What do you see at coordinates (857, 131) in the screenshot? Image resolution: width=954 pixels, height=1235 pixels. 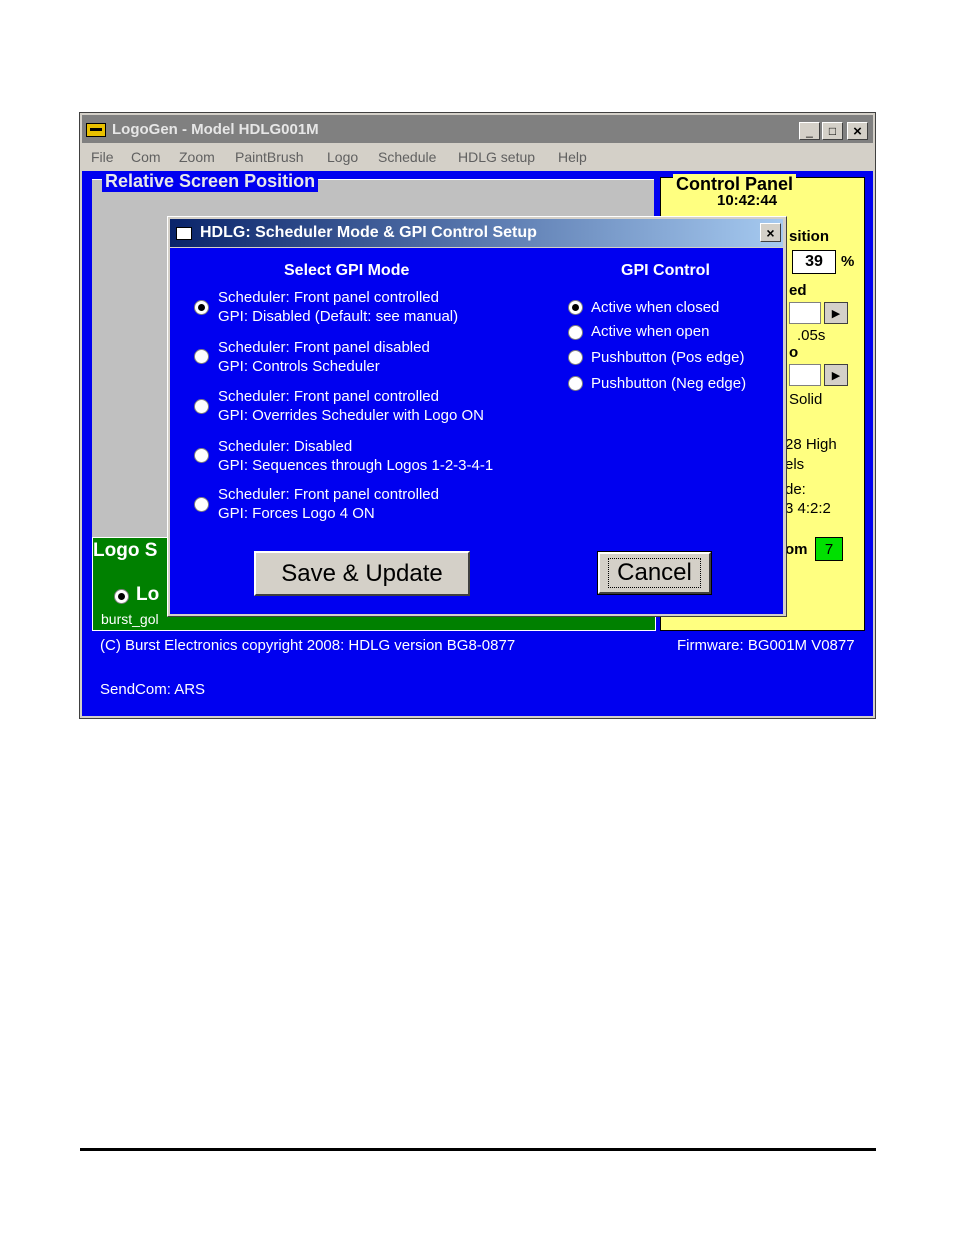 I see `close-button: ×` at bounding box center [857, 131].